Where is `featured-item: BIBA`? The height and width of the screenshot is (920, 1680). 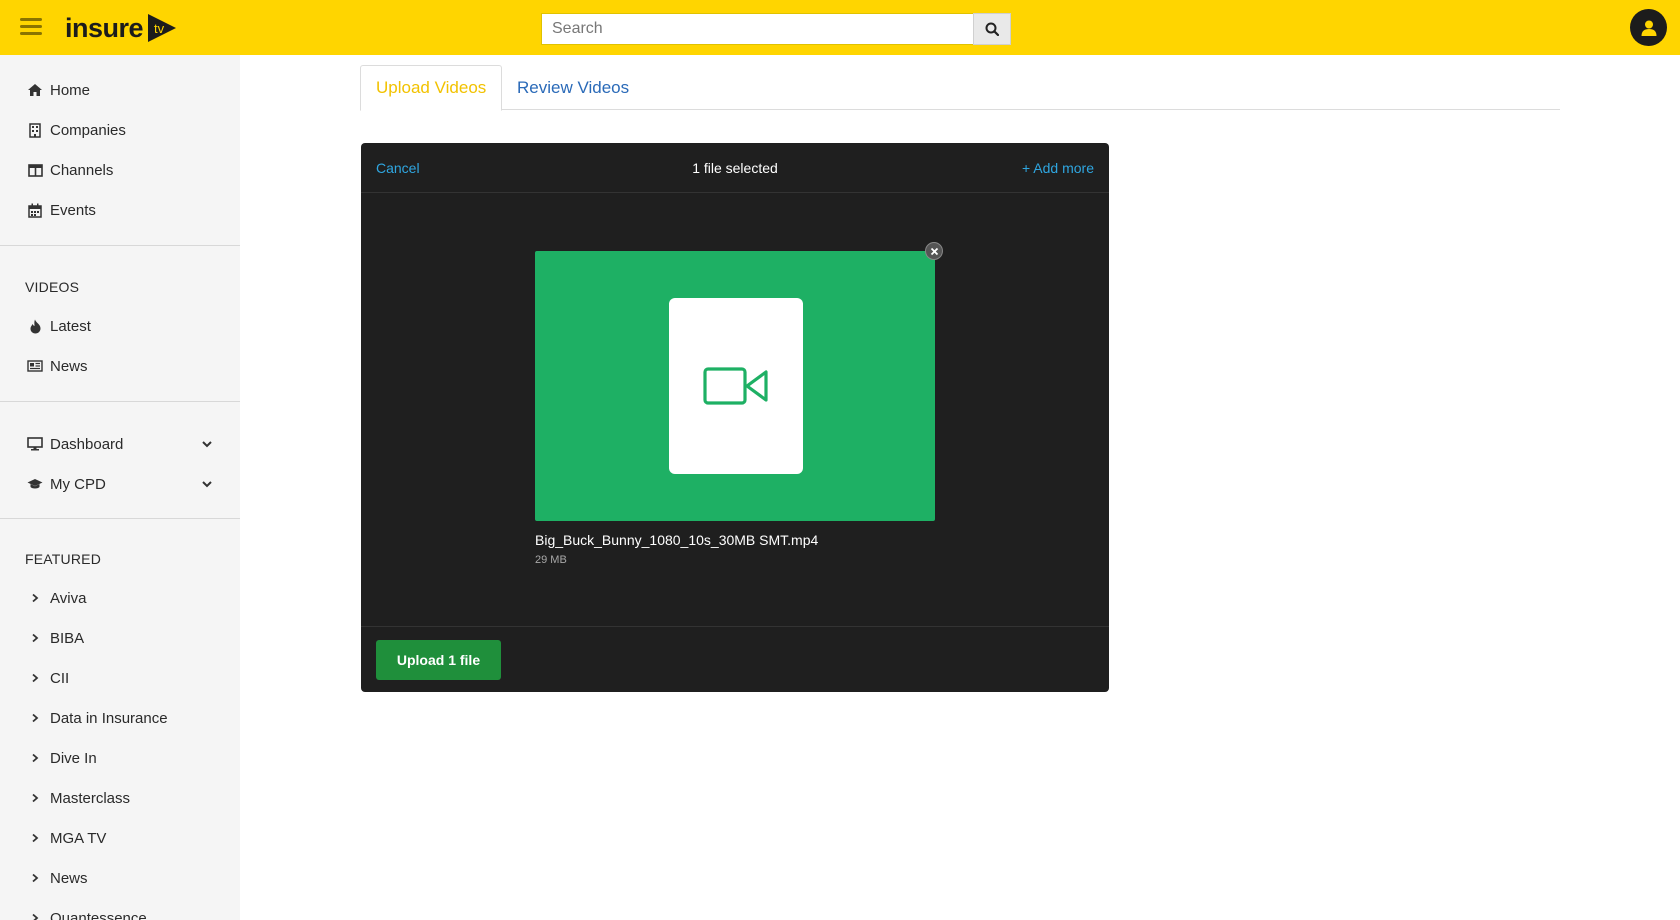 featured-item: BIBA is located at coordinates (120, 638).